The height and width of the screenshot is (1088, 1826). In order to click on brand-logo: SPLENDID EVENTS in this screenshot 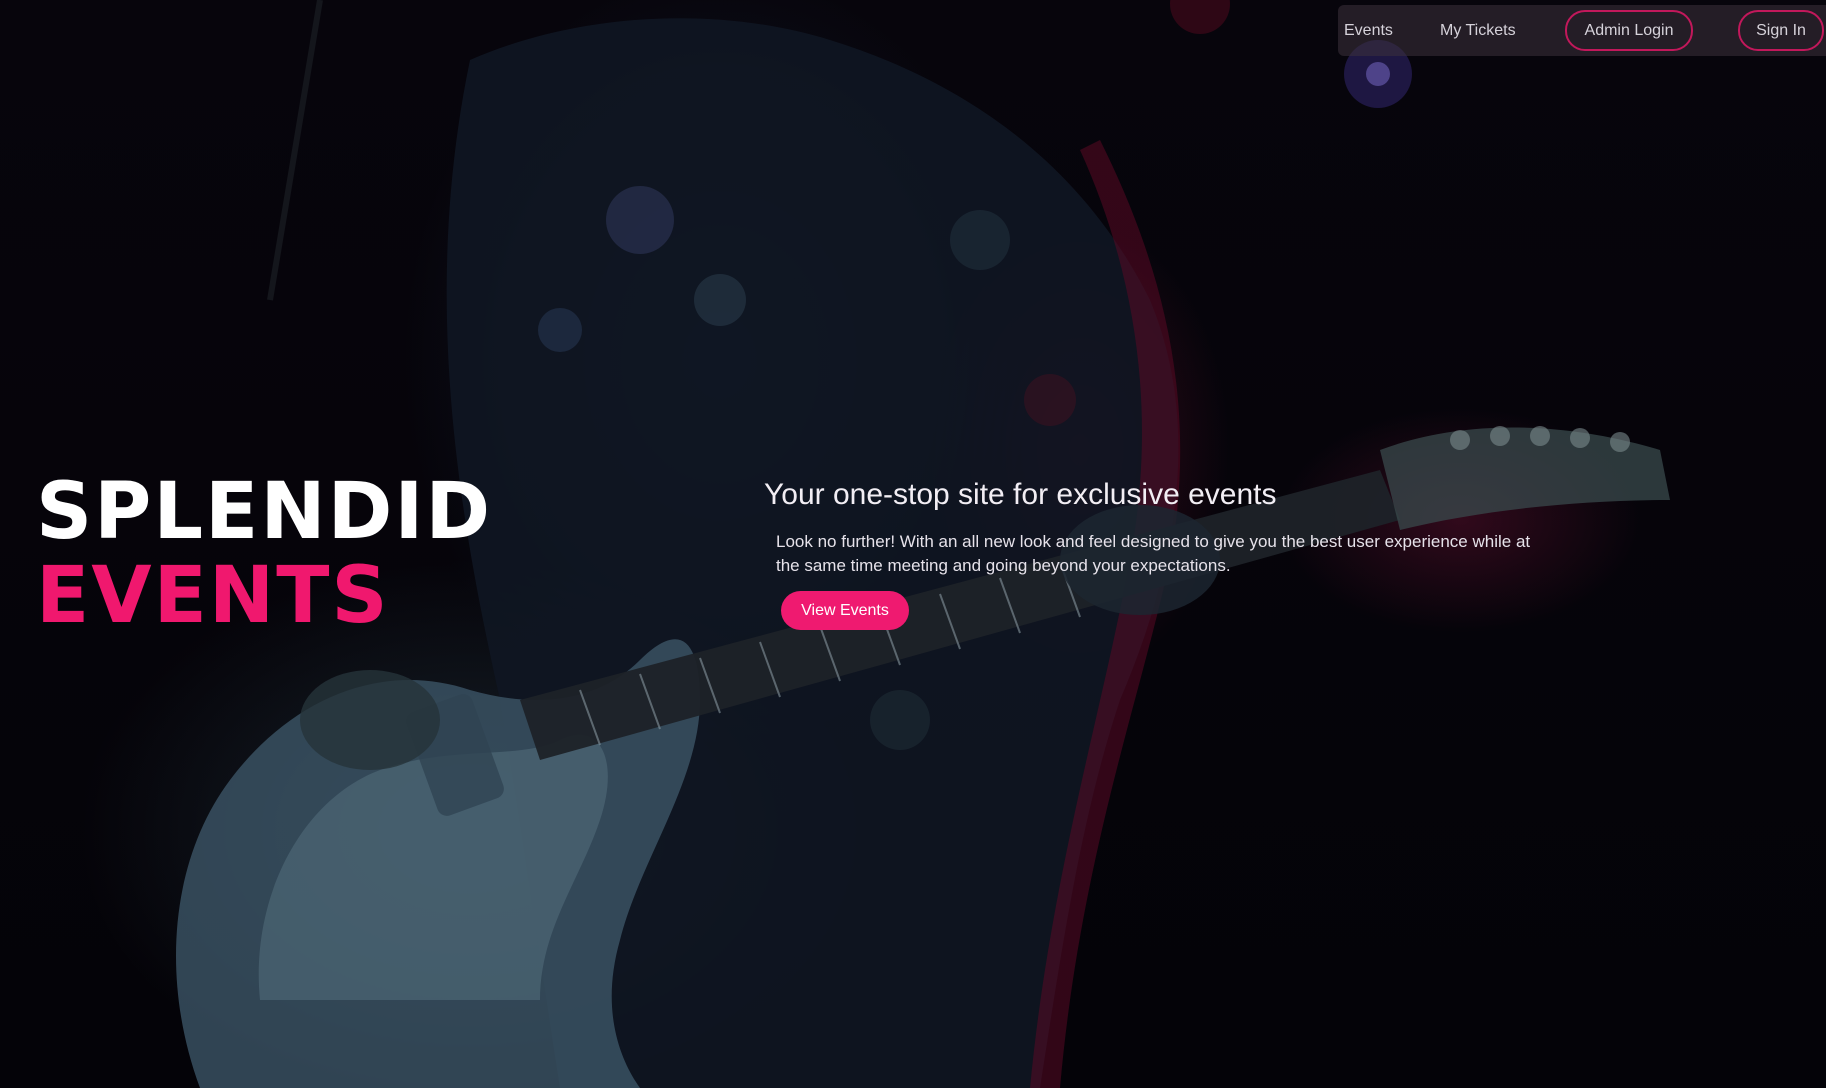, I will do `click(264, 554)`.